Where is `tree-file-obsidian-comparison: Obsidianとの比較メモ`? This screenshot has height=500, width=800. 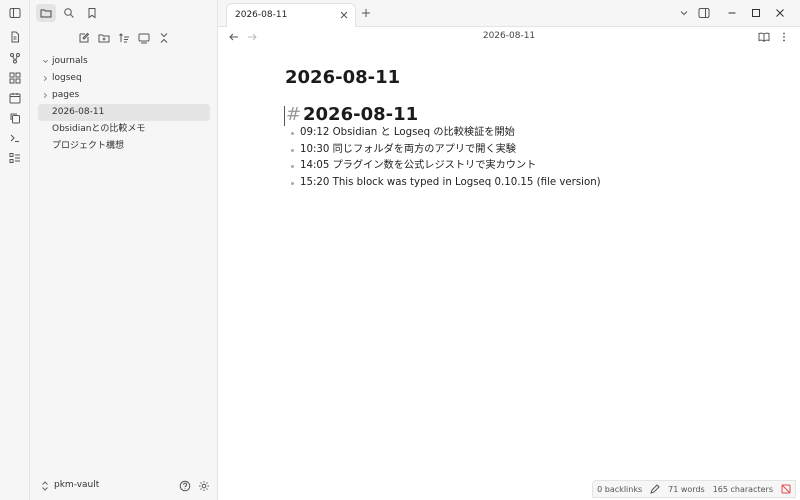 tree-file-obsidian-comparison: Obsidianとの比較メモ is located at coordinates (124, 129).